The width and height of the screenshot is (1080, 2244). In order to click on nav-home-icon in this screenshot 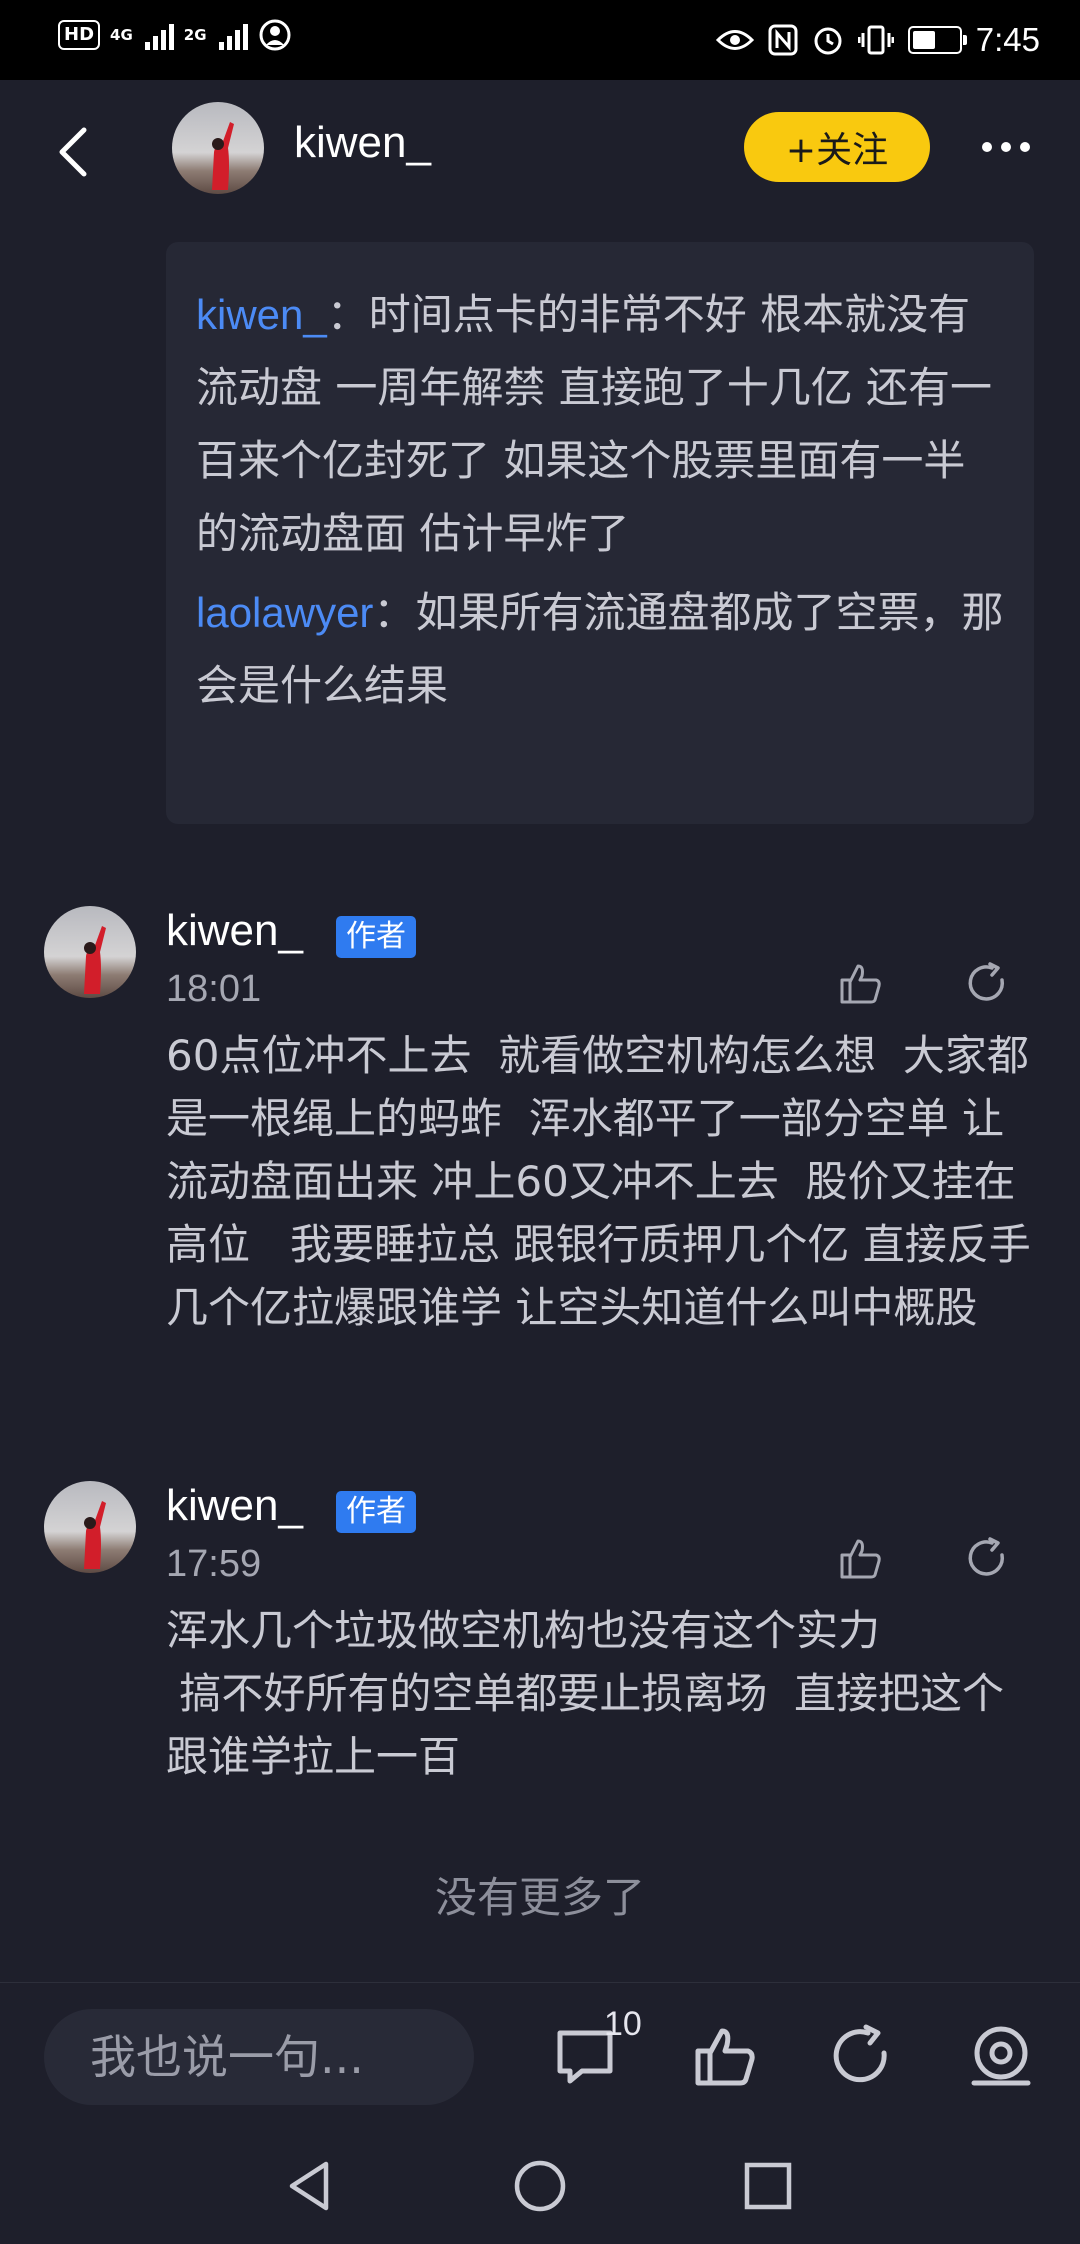, I will do `click(540, 2186)`.